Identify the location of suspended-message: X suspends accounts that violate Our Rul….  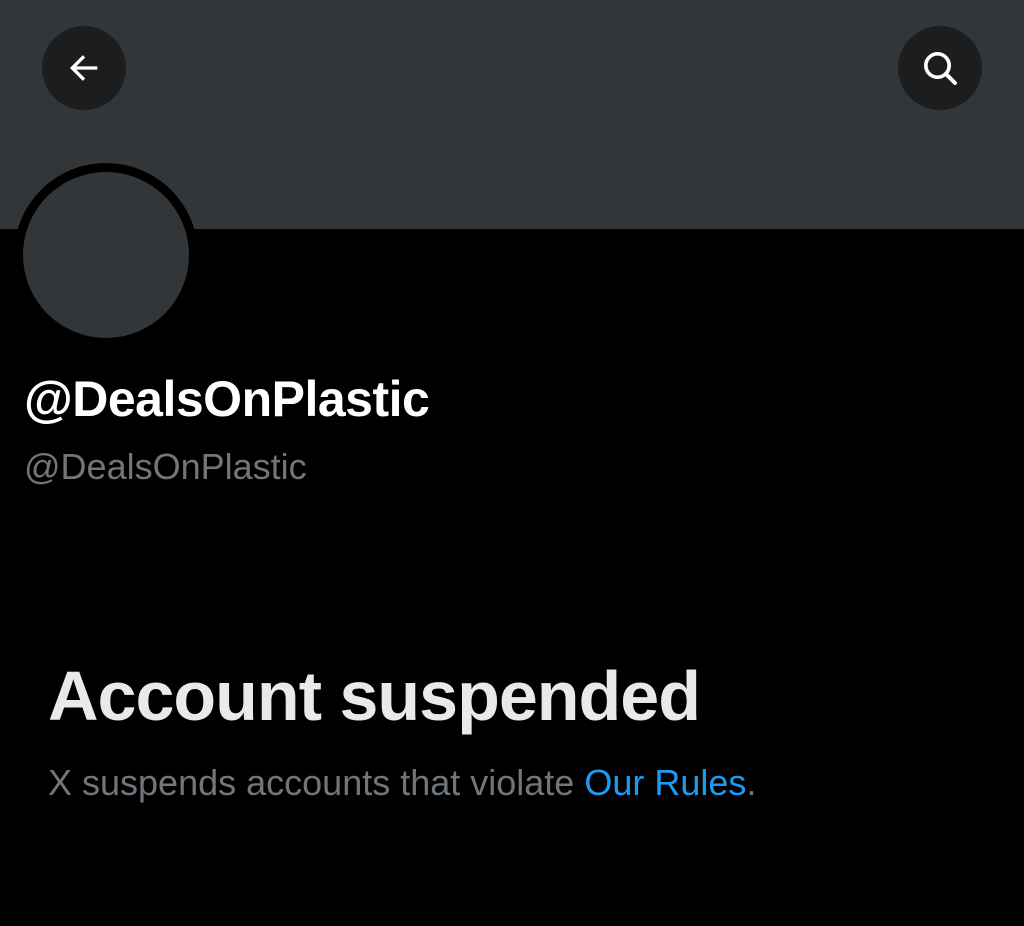
(402, 783).